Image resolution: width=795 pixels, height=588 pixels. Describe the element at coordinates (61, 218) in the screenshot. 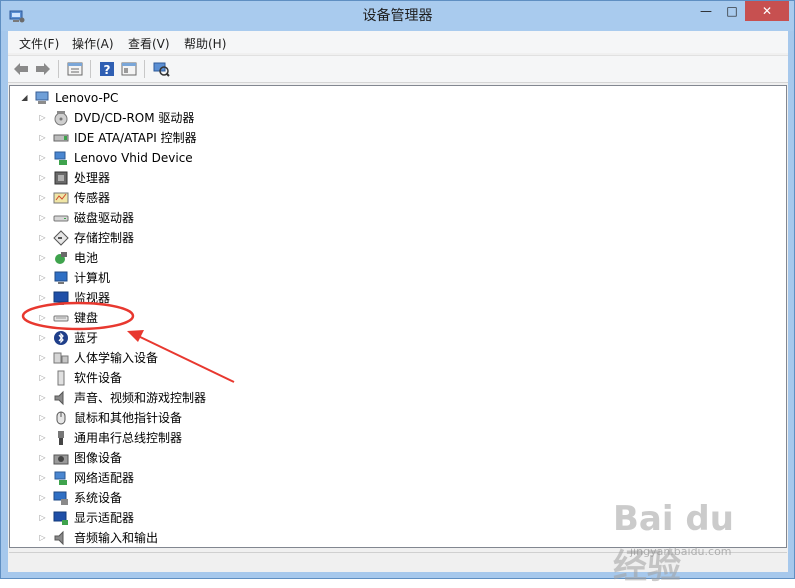

I see `disk-drive-icon` at that location.